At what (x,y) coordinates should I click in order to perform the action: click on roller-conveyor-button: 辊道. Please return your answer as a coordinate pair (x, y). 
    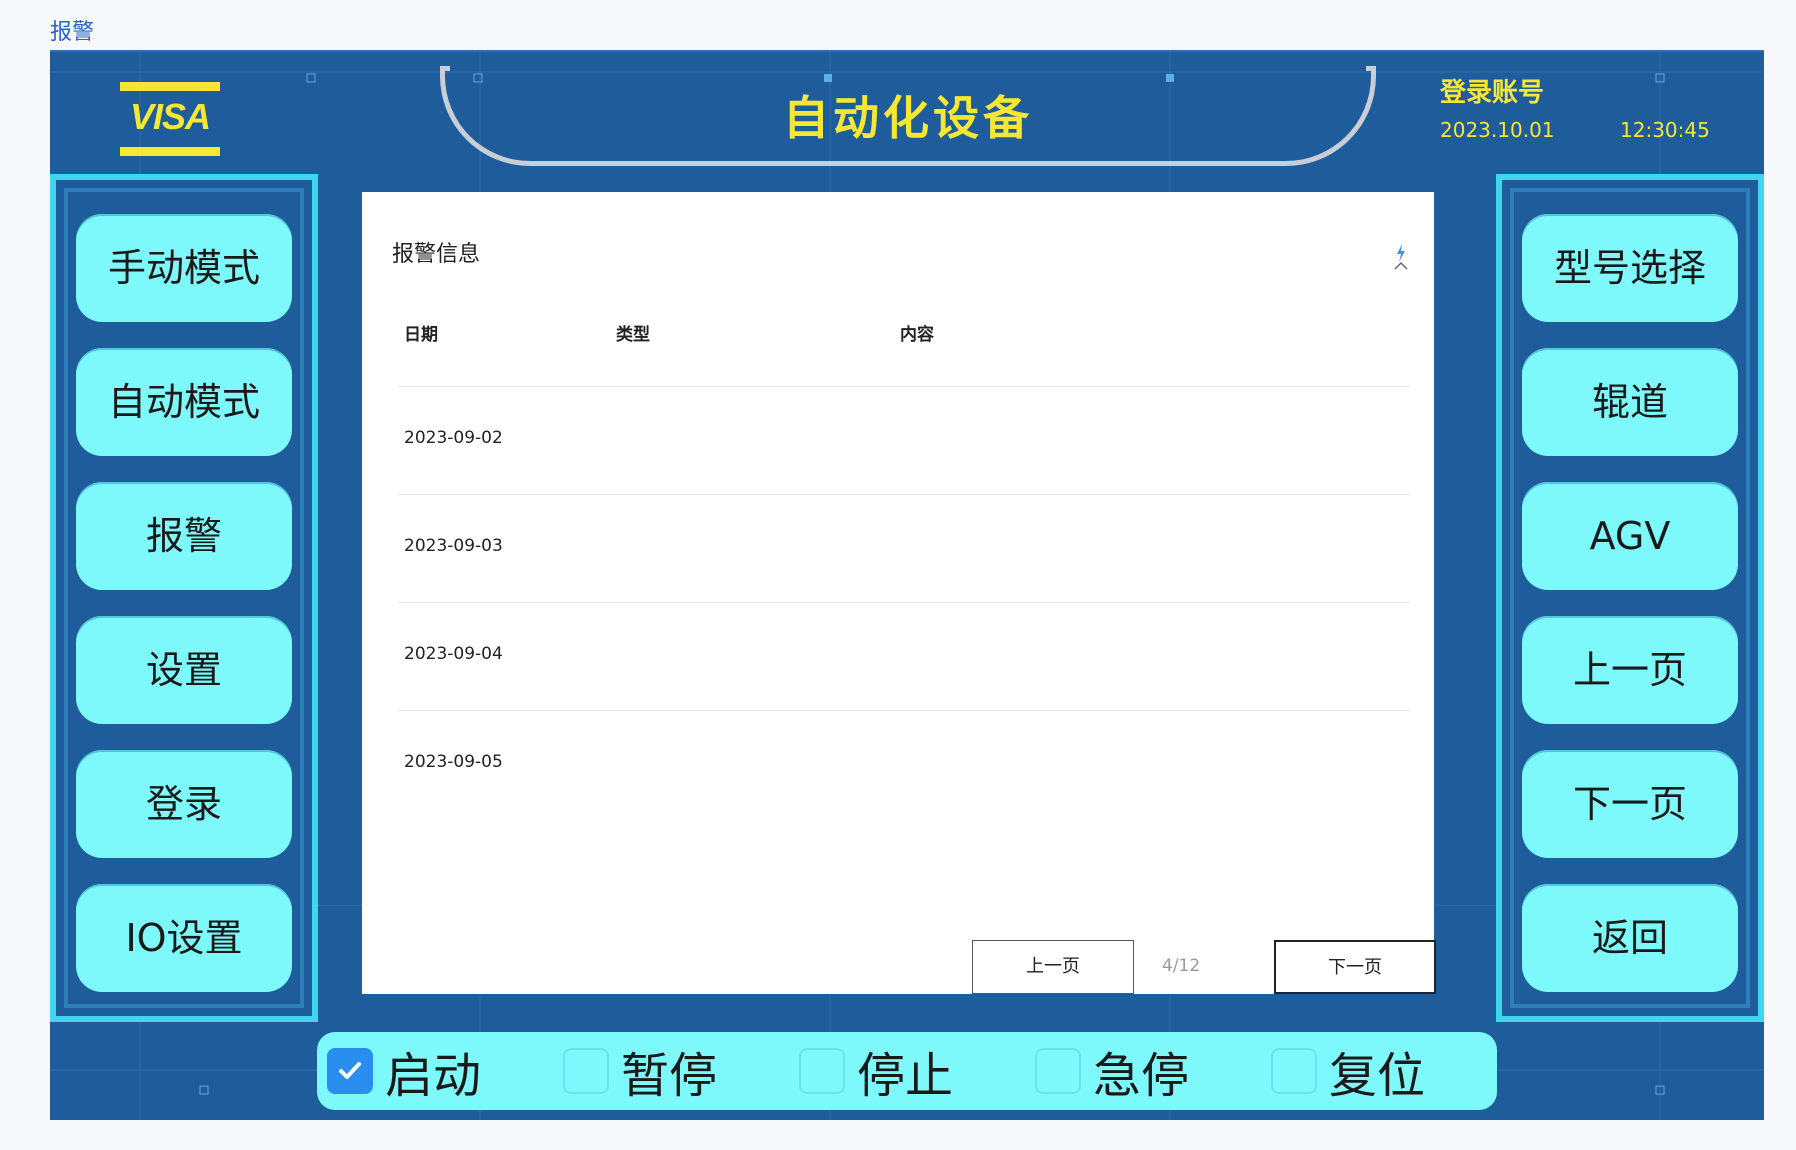
    Looking at the image, I should click on (1630, 402).